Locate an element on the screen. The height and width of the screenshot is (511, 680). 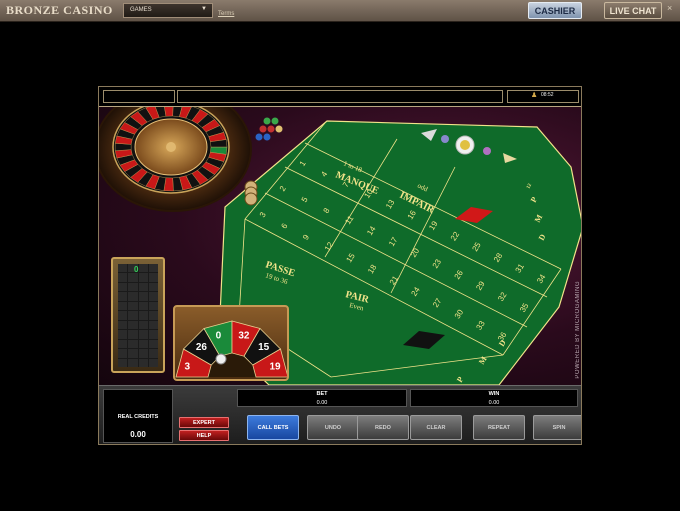
win-value: 0.00 is located at coordinates (494, 403).